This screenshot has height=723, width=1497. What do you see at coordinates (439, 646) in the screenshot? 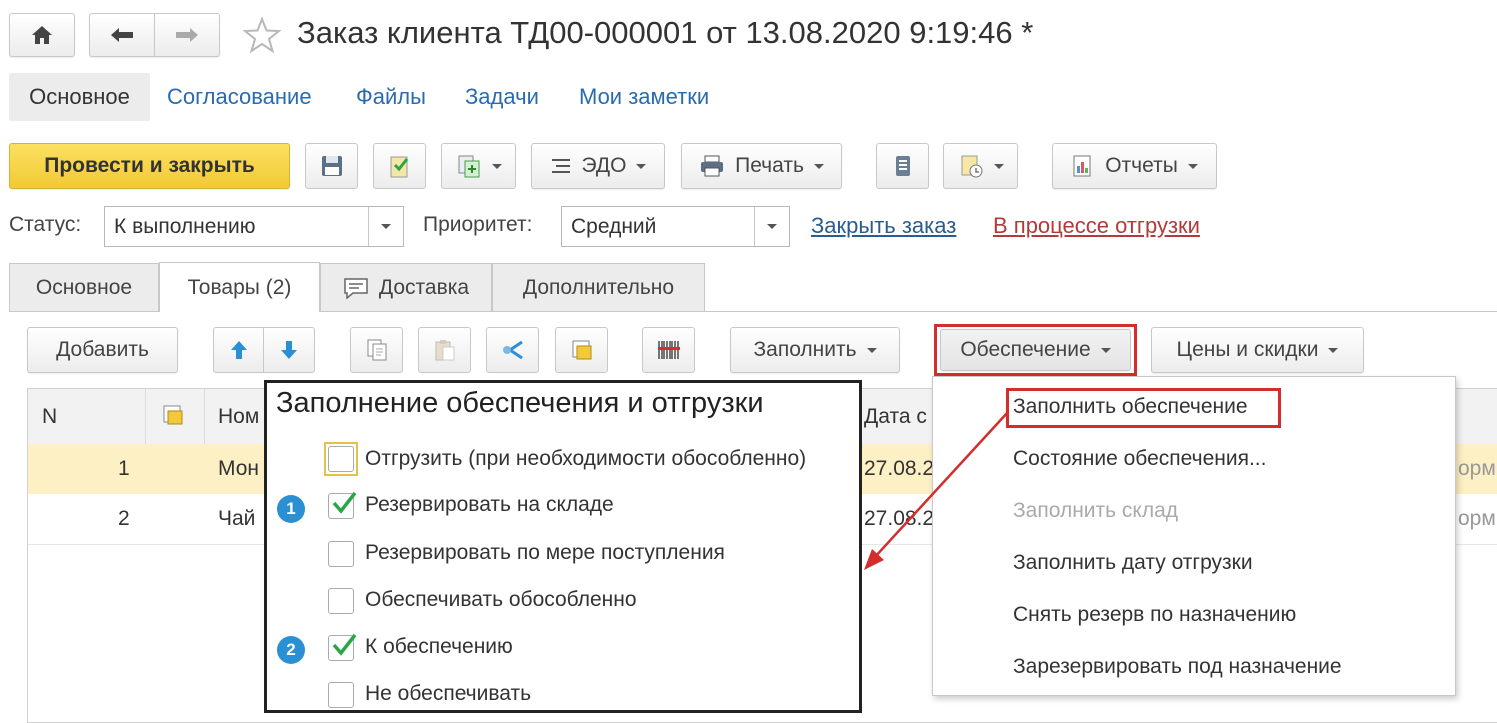
I see `option-label-to-supply: К обеспечению` at bounding box center [439, 646].